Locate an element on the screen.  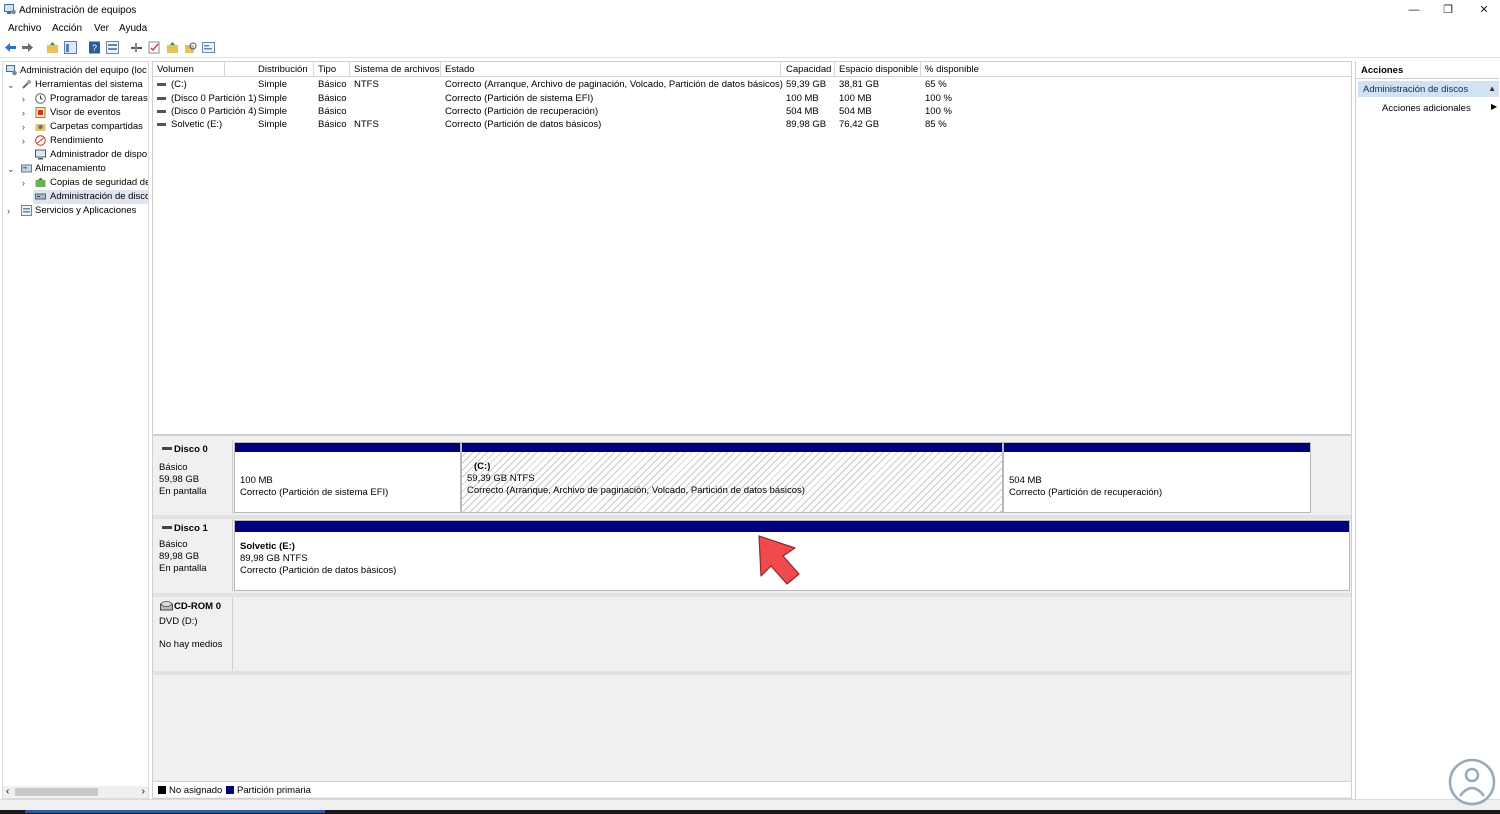
actions-section-disk-management: Administración de discos ▲ is located at coordinates (1428, 89).